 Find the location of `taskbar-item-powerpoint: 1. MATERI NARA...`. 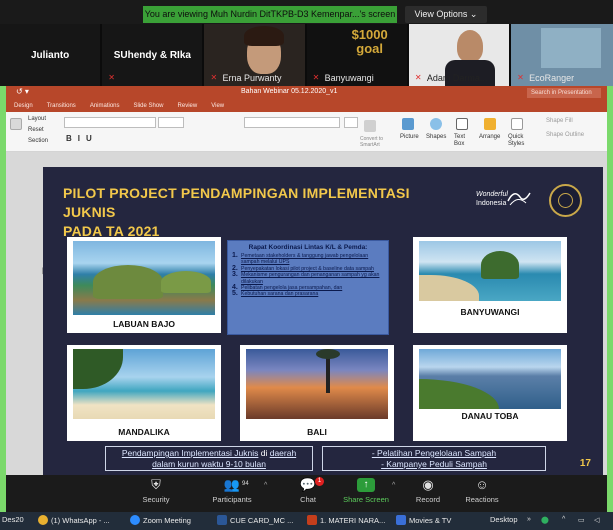

taskbar-item-powerpoint: 1. MATERI NARA... is located at coordinates (346, 520).